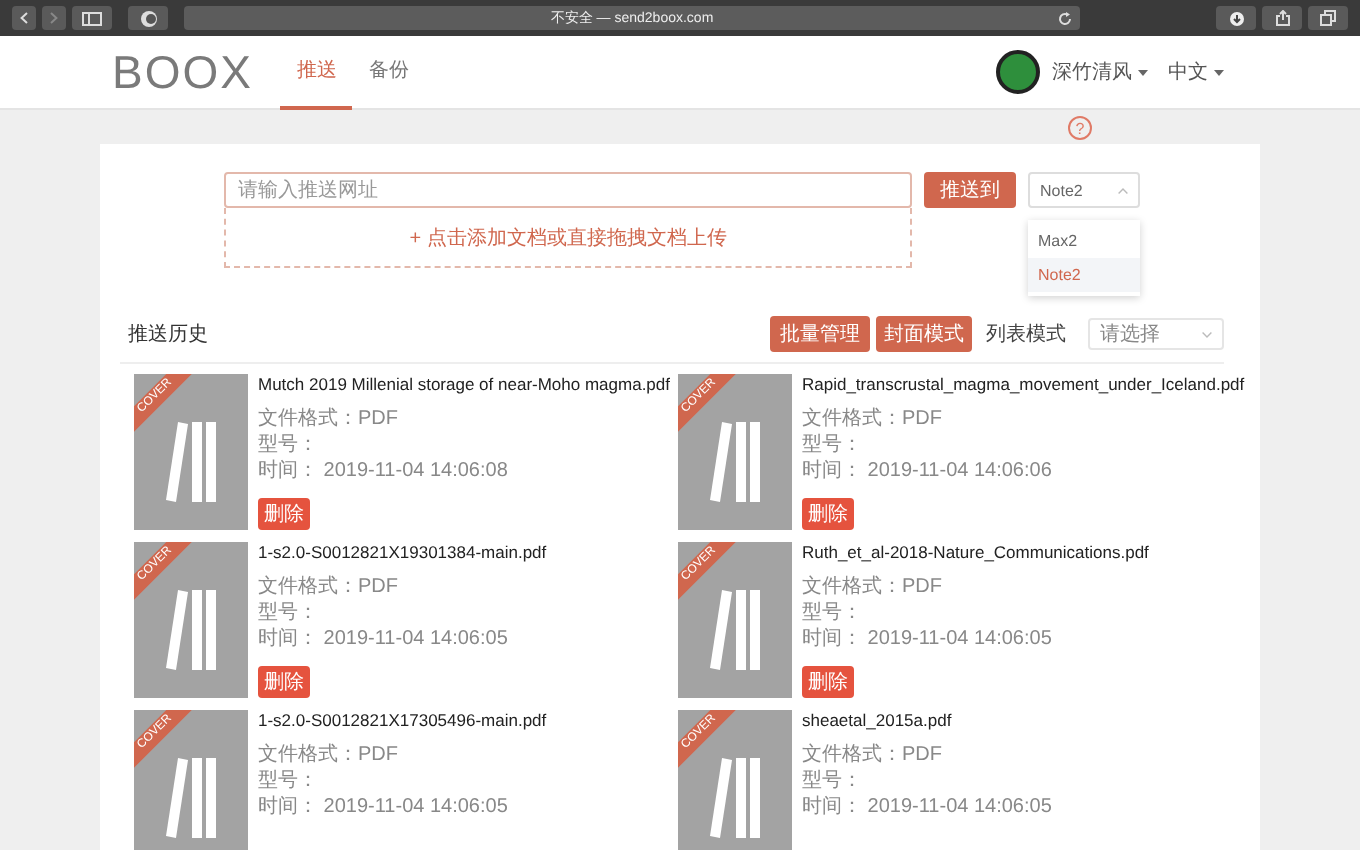  I want to click on url-input-field: 请输入推送网址, so click(568, 190).